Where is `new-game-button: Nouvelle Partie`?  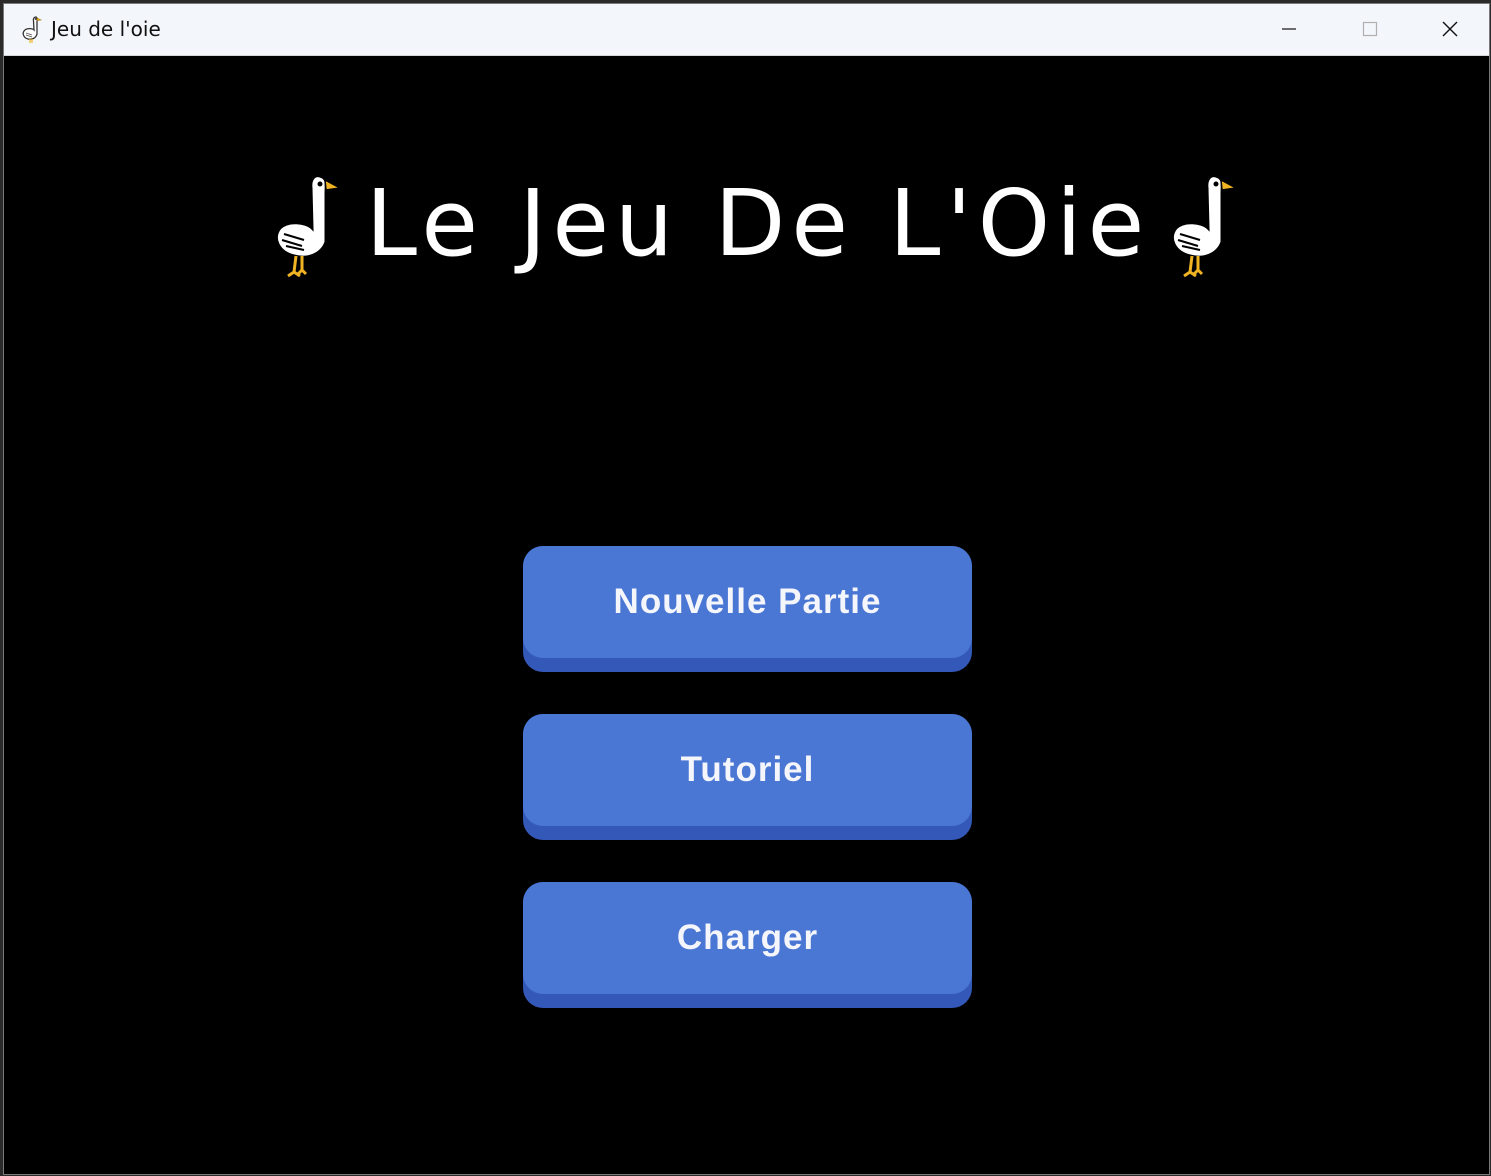 new-game-button: Nouvelle Partie is located at coordinates (747, 609).